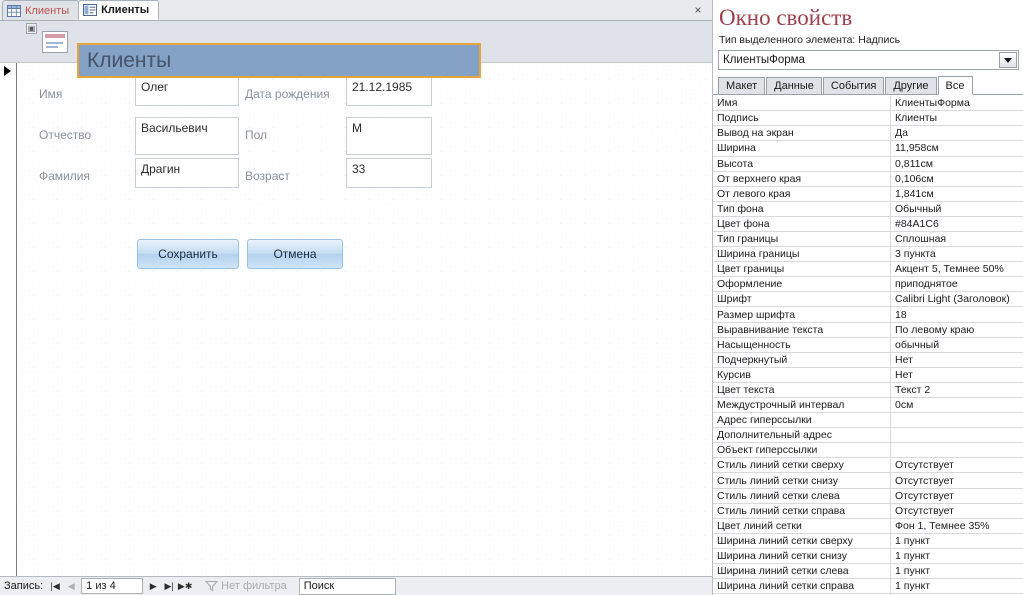  I want to click on label-gender: Пол, so click(256, 135).